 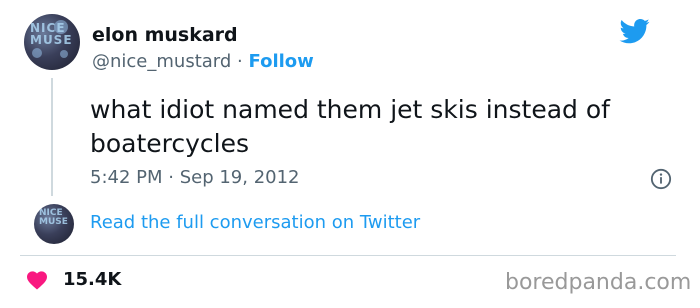 I want to click on twitter-bird-icon, so click(x=635, y=31).